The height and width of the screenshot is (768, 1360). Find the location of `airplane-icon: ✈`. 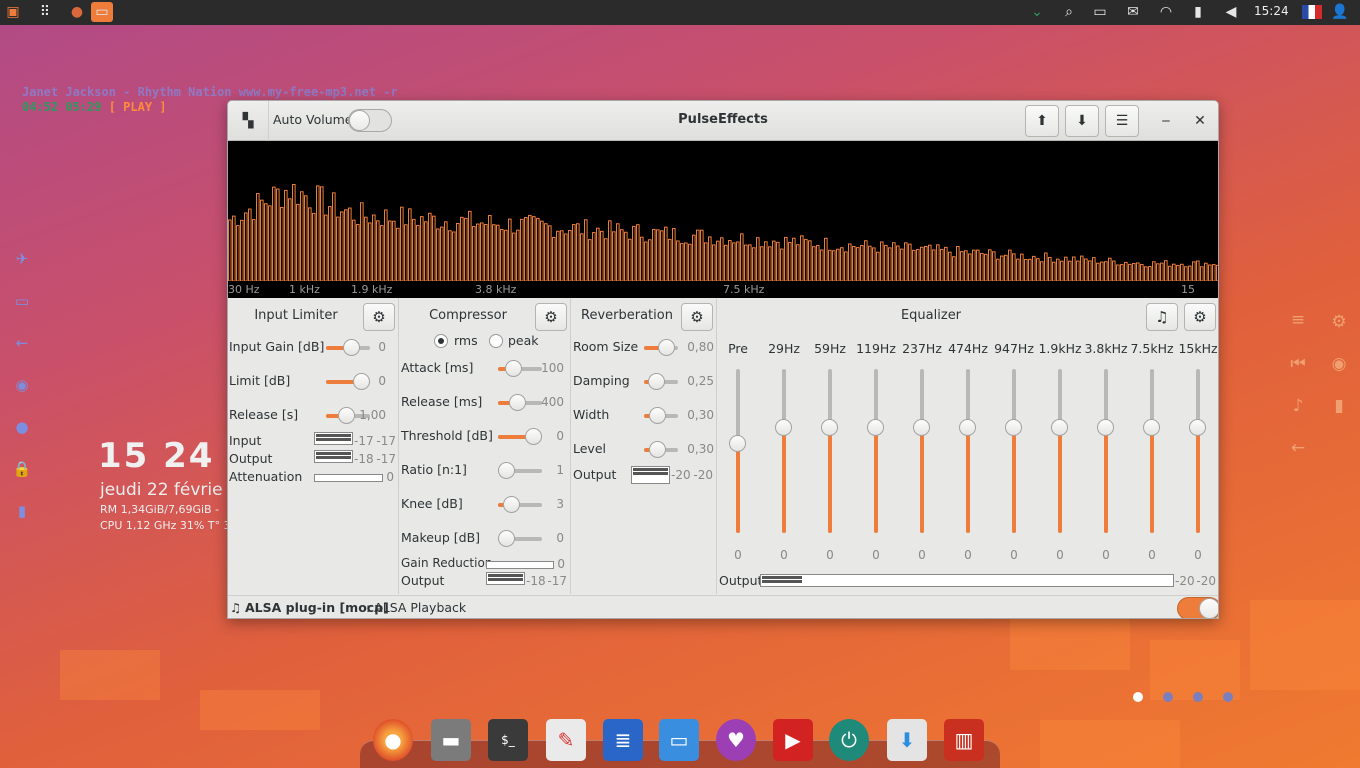

airplane-icon: ✈ is located at coordinates (22, 259).